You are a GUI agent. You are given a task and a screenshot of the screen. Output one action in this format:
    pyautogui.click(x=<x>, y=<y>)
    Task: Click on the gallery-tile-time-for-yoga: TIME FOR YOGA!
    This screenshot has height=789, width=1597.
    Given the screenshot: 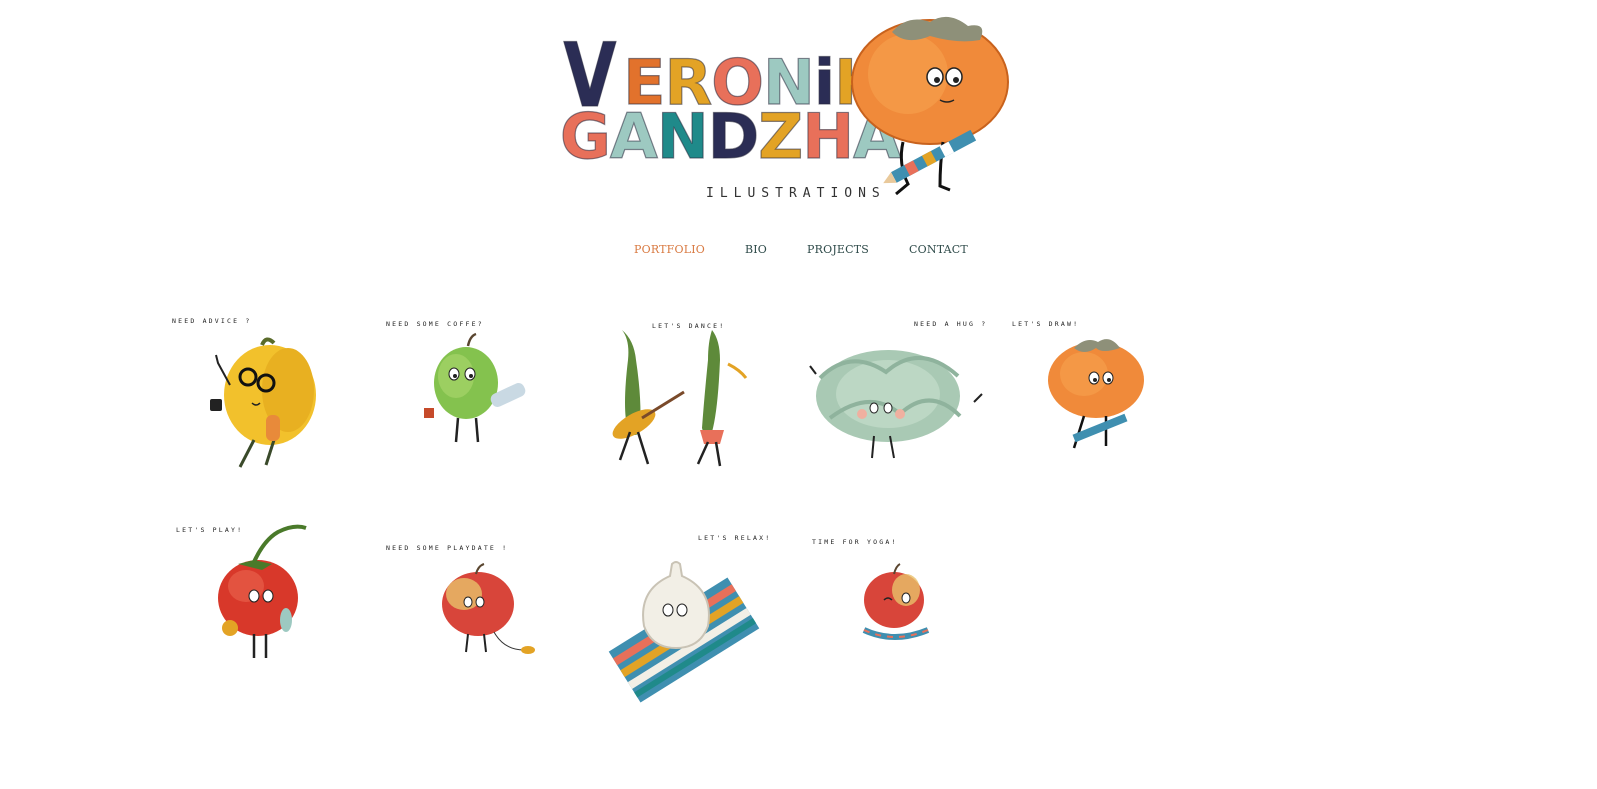 What is the action you would take?
    pyautogui.click(x=885, y=594)
    